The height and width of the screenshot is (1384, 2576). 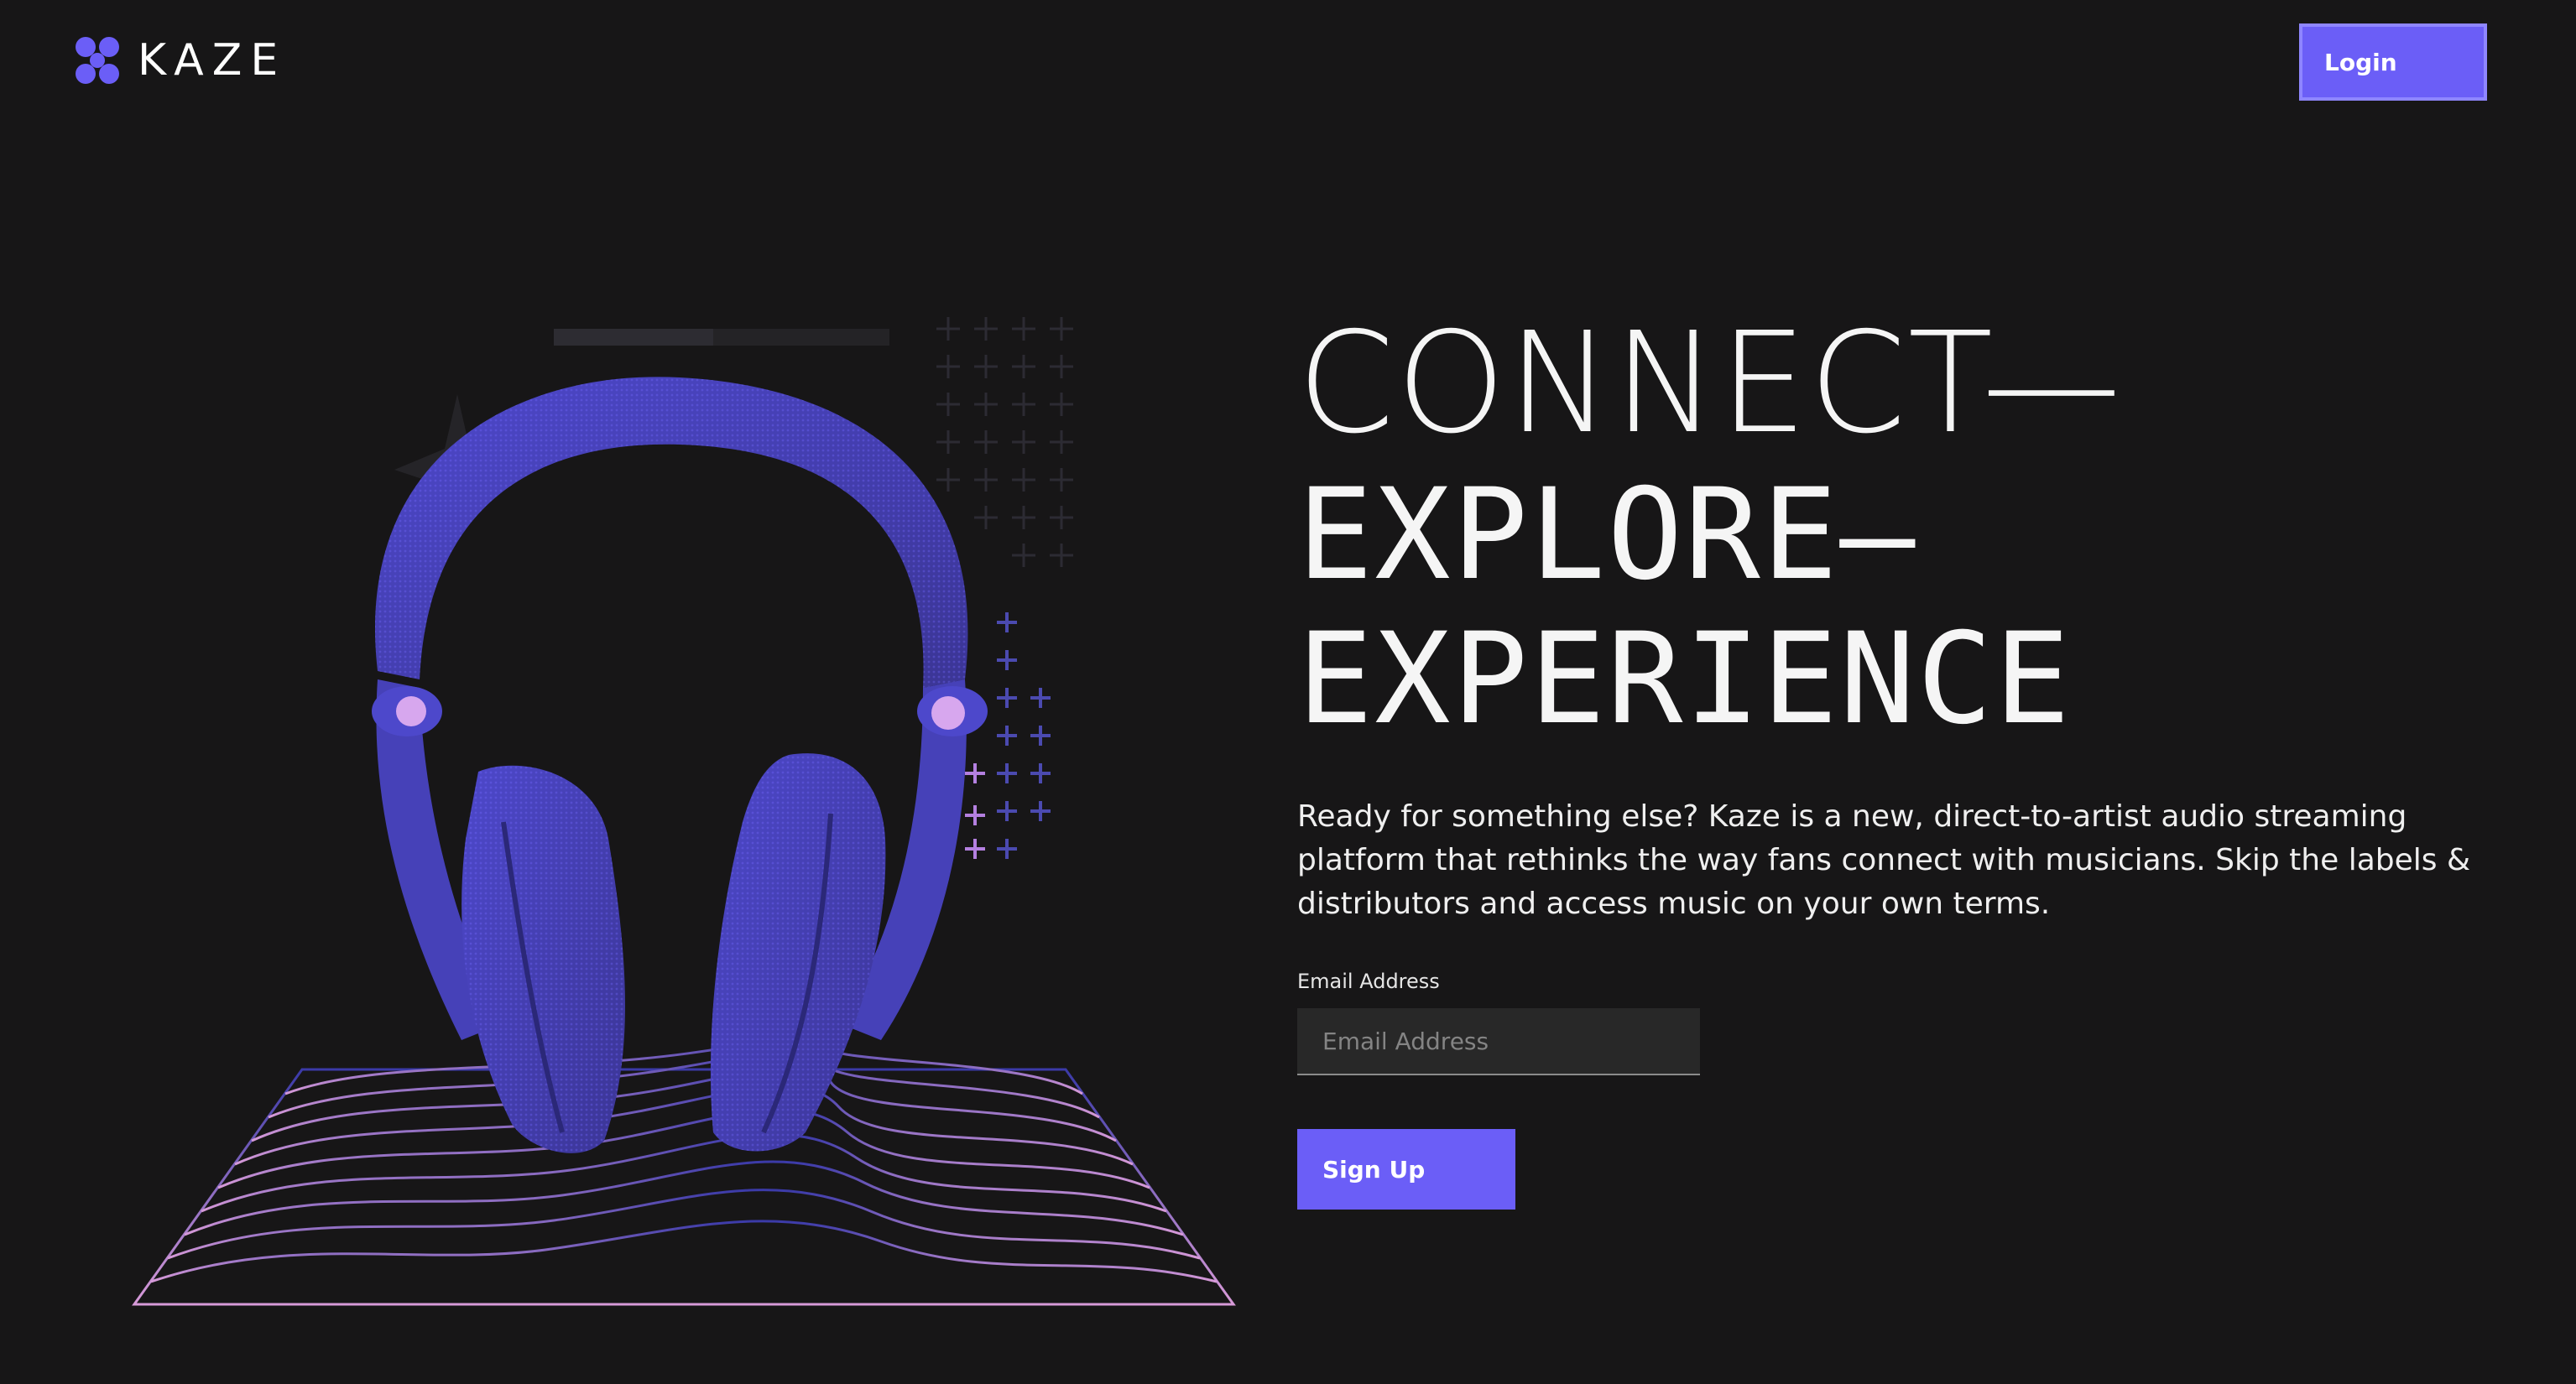 I want to click on email-label: Email Address, so click(x=1368, y=981).